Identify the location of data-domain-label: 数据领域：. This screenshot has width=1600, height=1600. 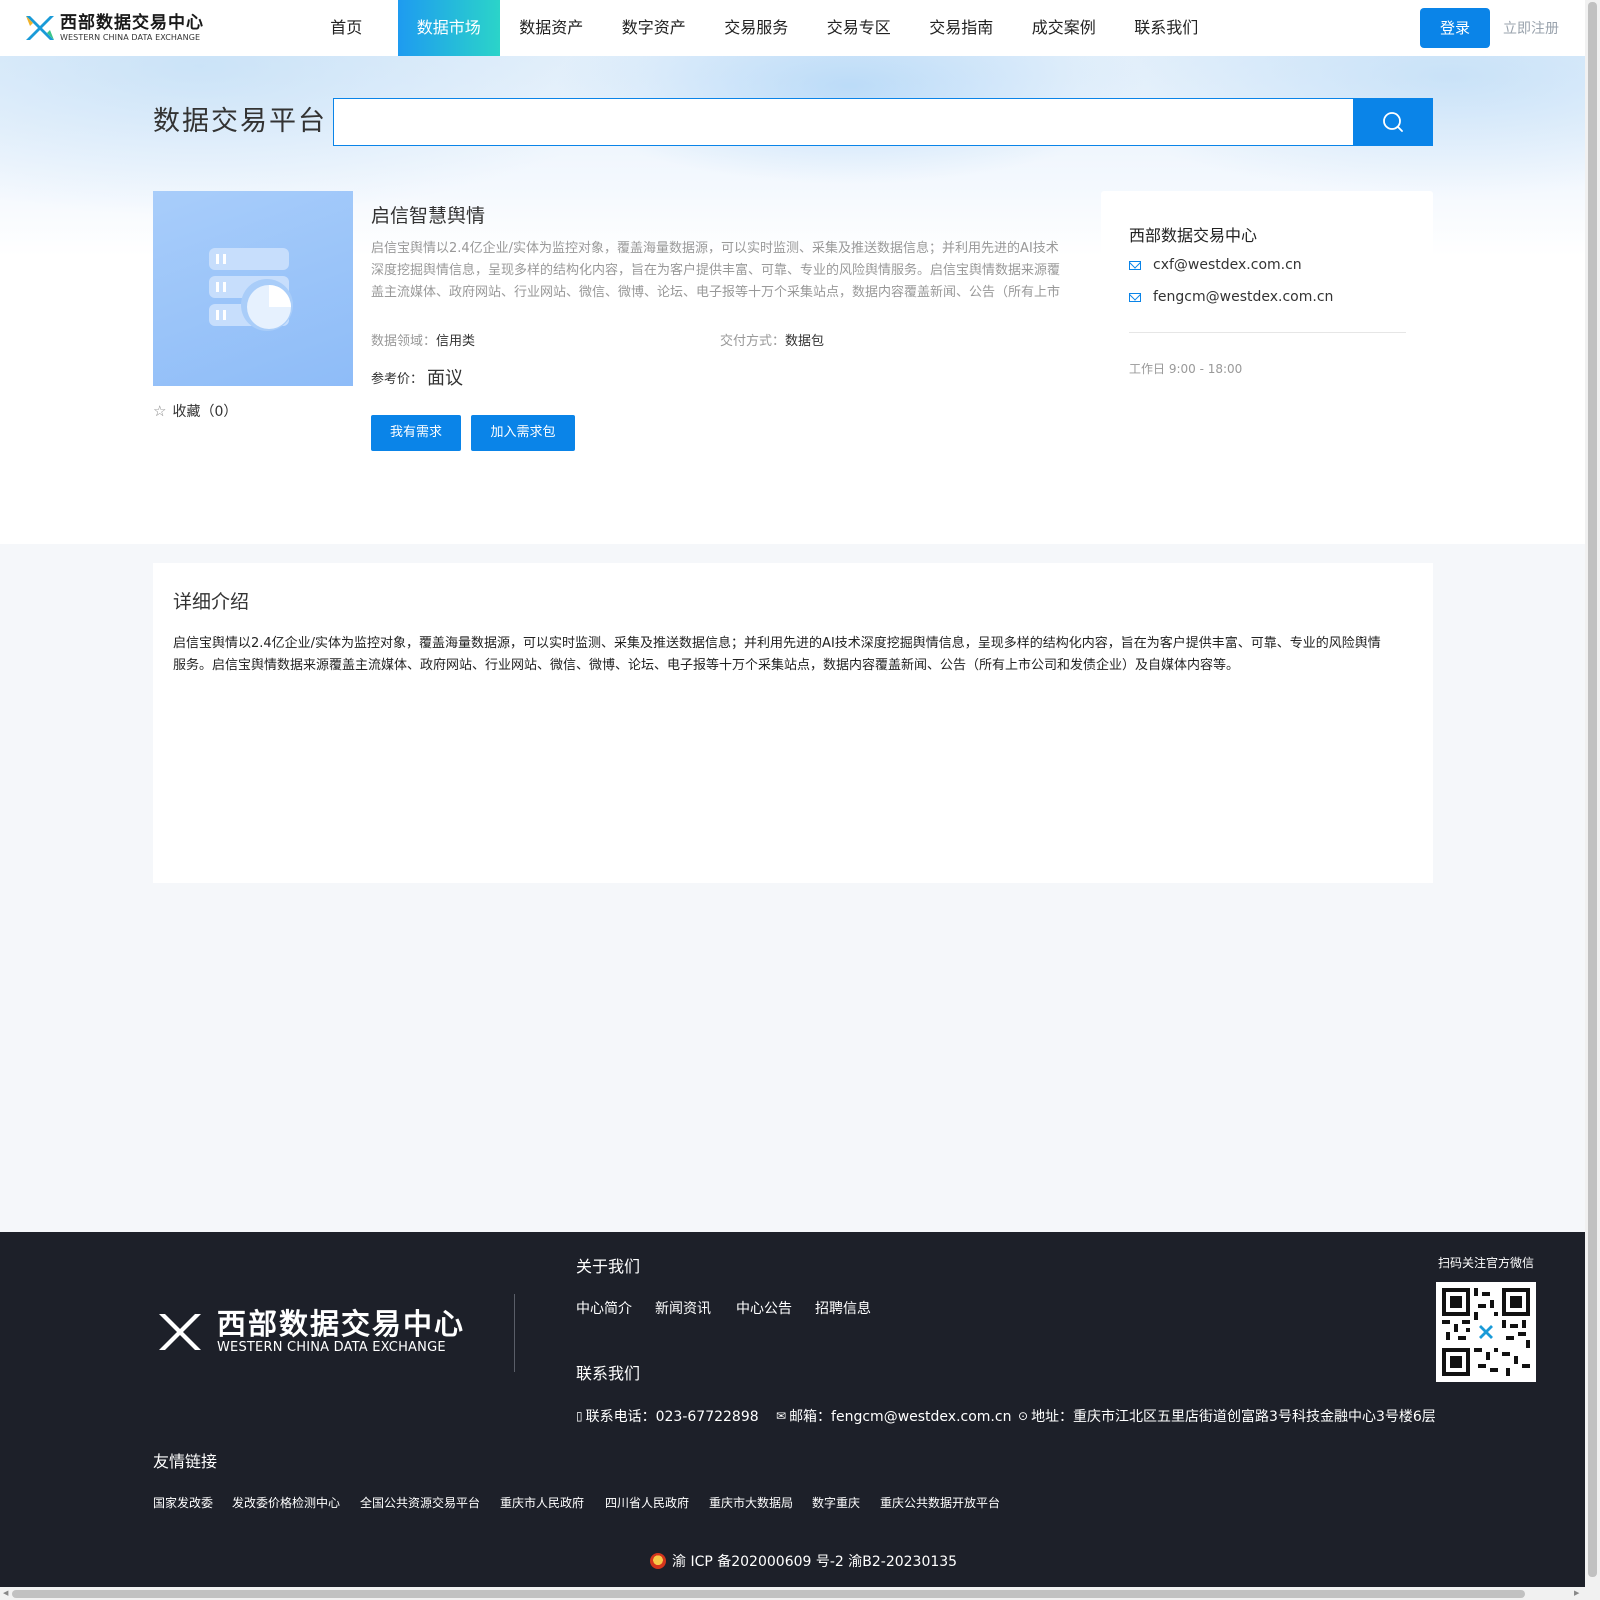
(404, 341).